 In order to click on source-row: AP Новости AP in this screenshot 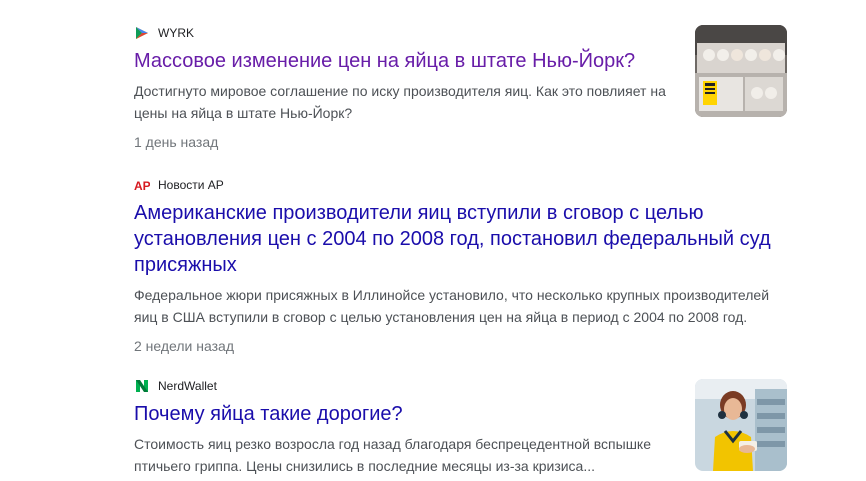, I will do `click(459, 185)`.